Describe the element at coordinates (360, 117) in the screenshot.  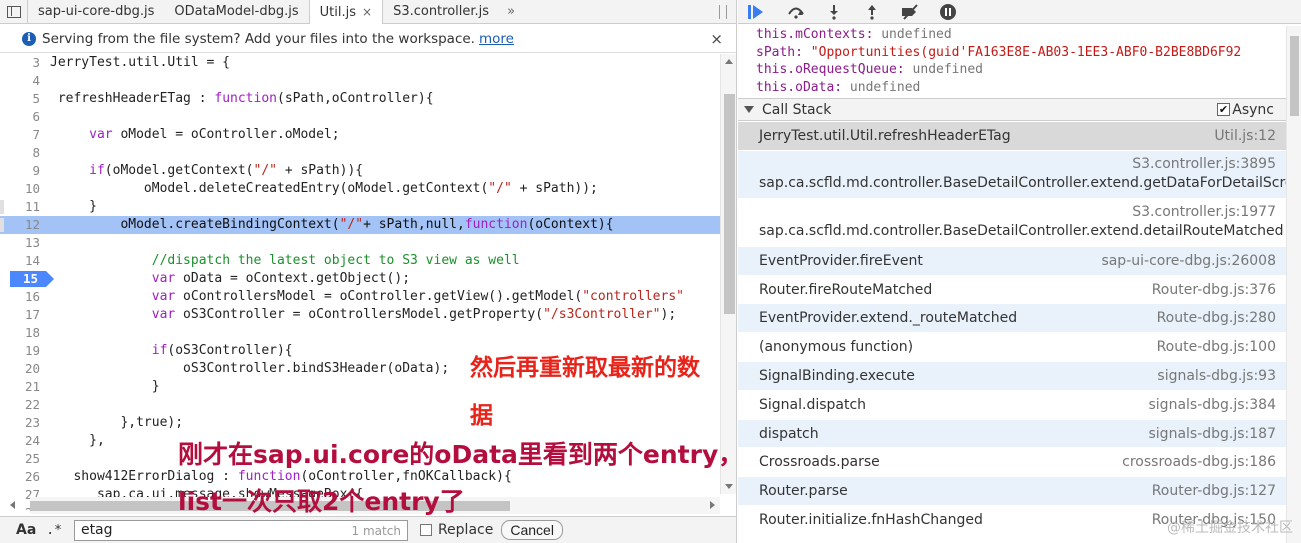
I see `code-line: 6` at that location.